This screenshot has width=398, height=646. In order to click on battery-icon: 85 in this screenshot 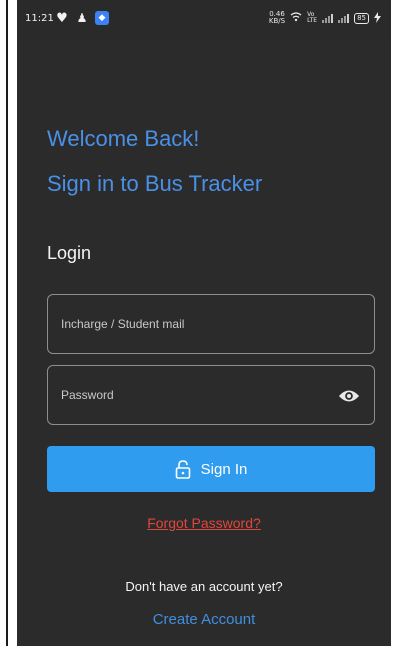, I will do `click(361, 18)`.